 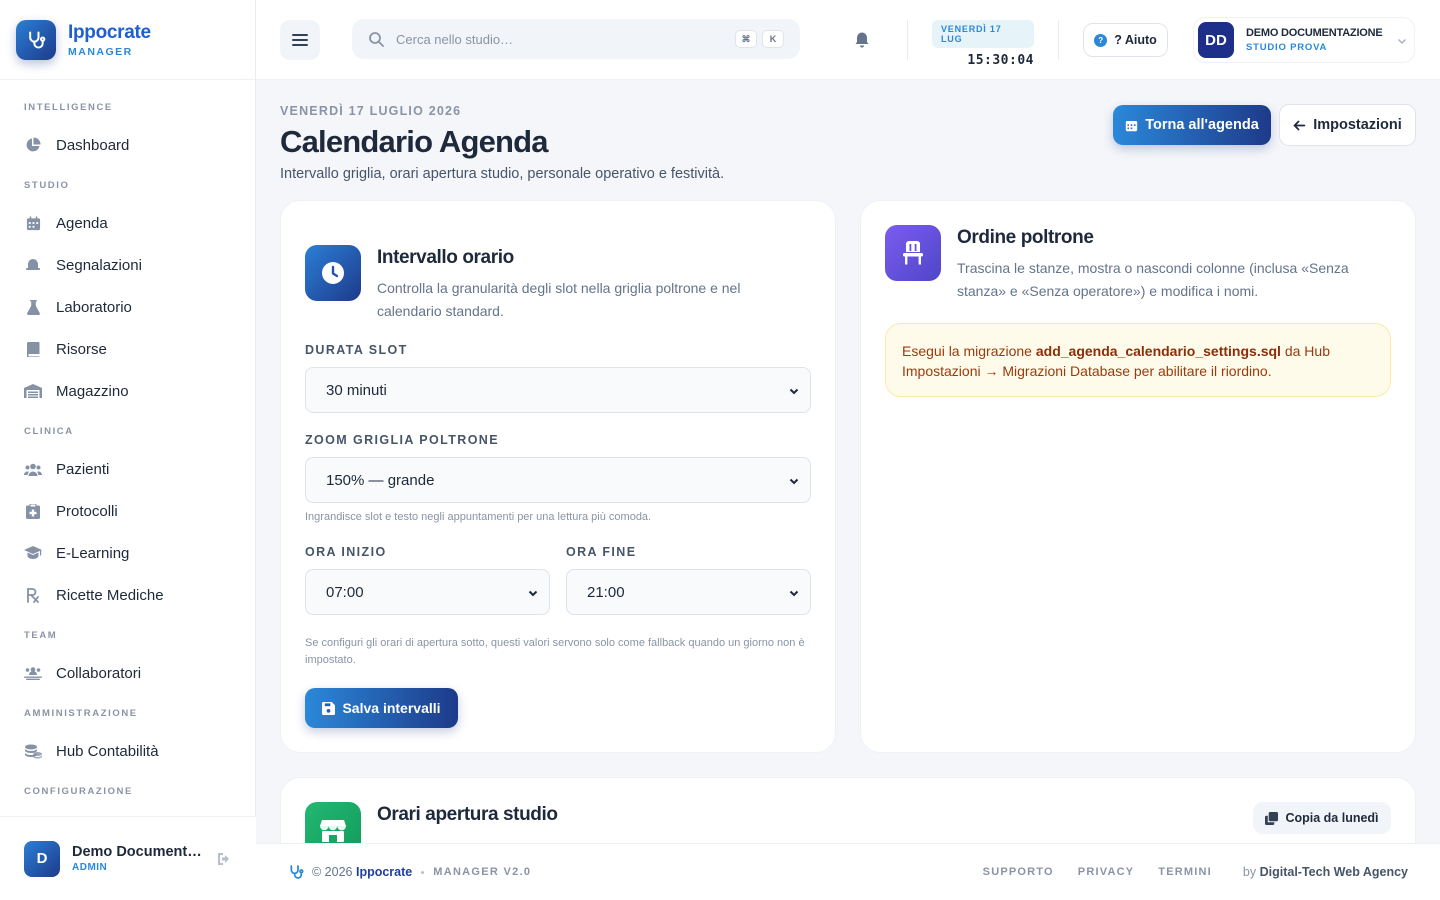 I want to click on clock-time: 15:30:04, so click(x=1000, y=60).